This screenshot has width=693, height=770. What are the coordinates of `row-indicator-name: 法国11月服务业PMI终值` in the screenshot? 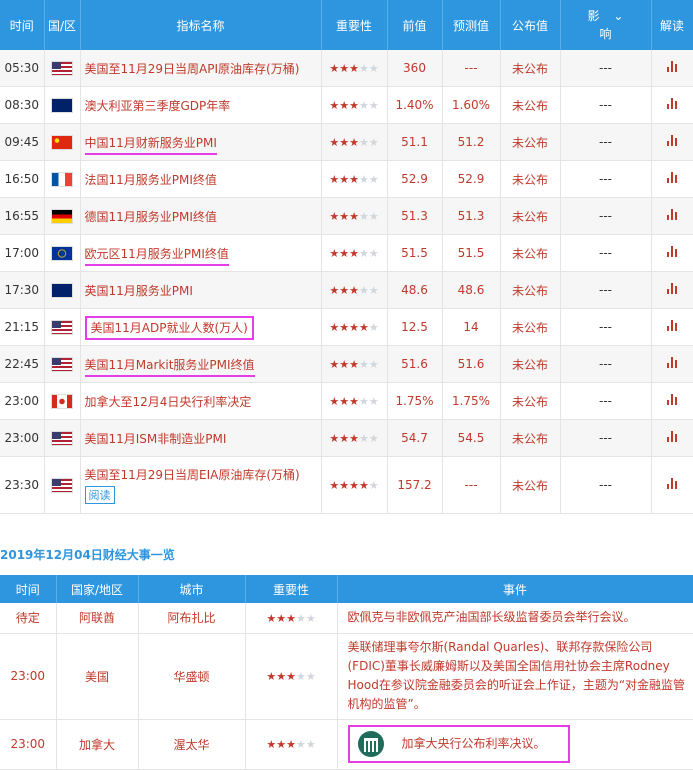 It's located at (201, 179).